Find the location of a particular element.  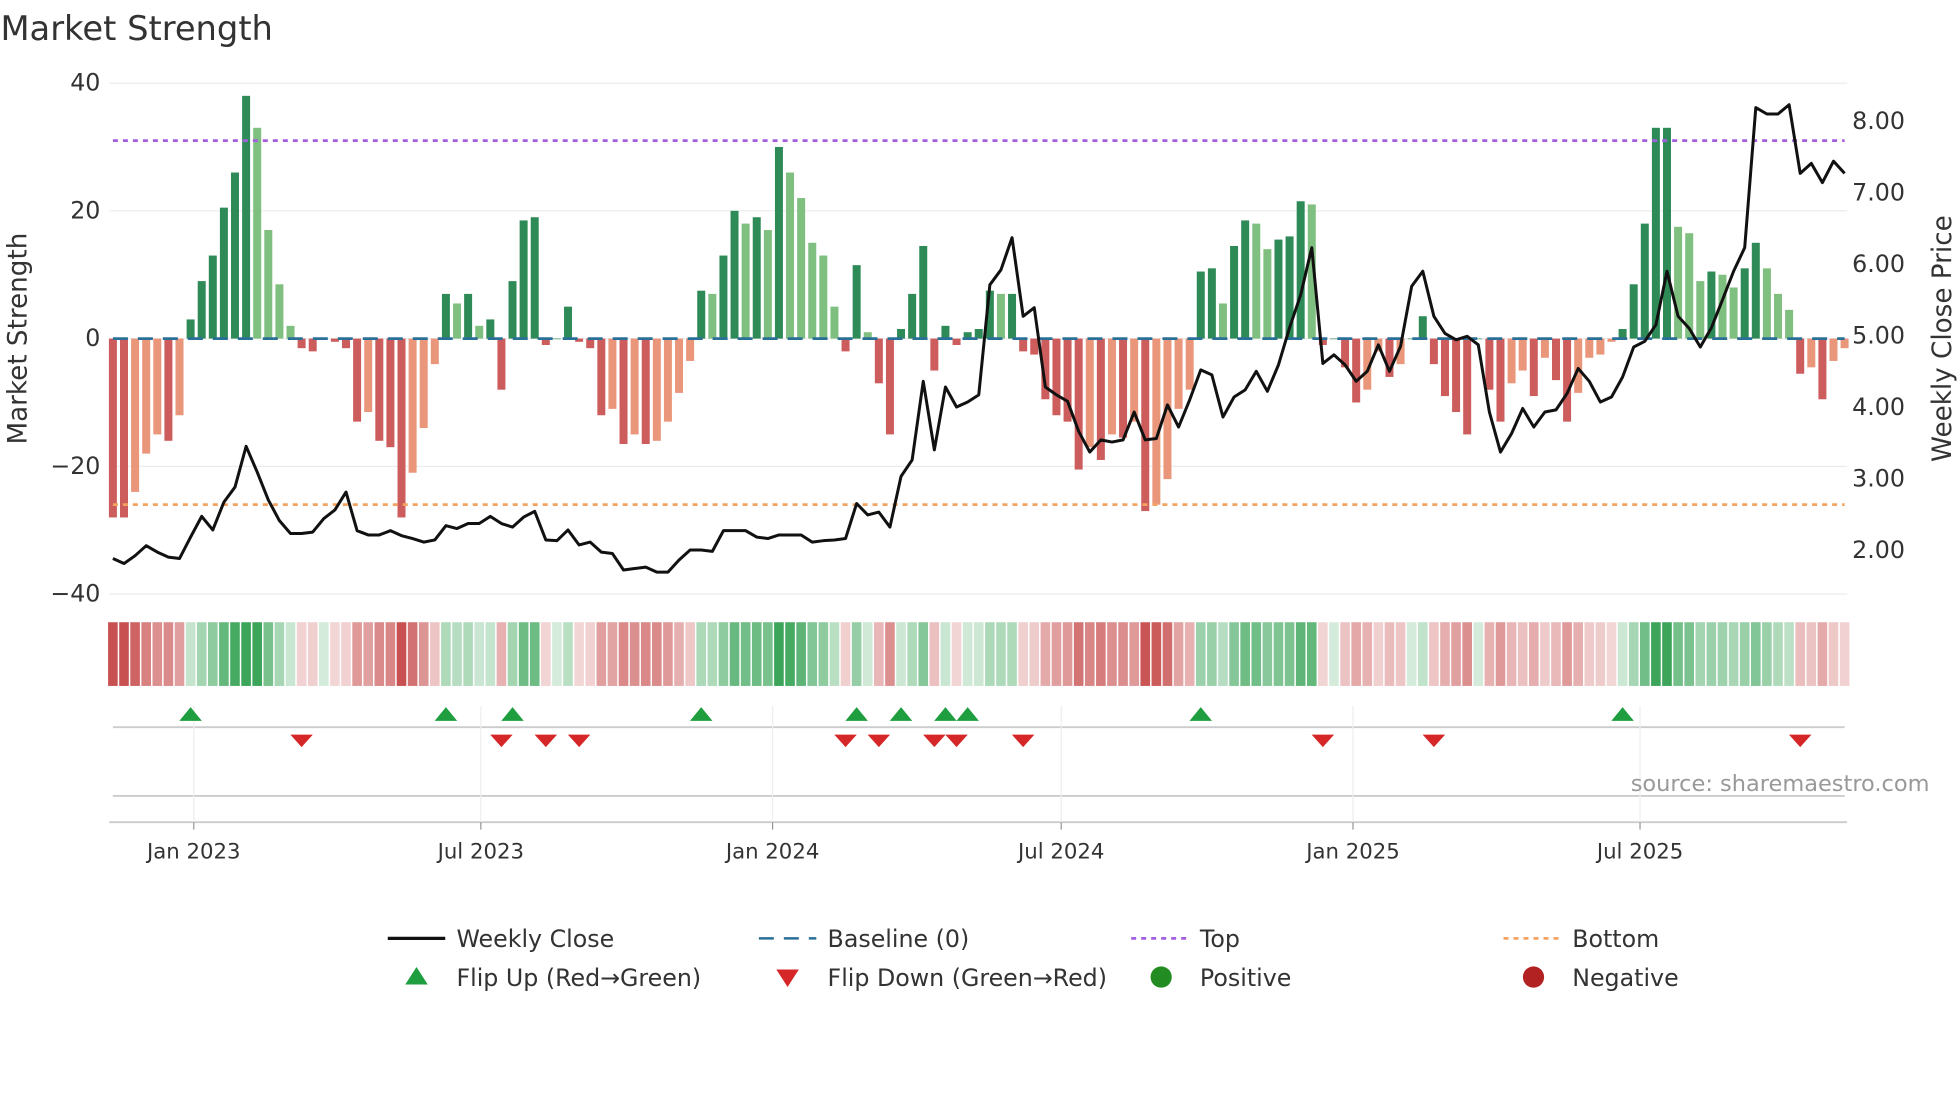

y2-tick-label: 6.00 is located at coordinates (1878, 264).